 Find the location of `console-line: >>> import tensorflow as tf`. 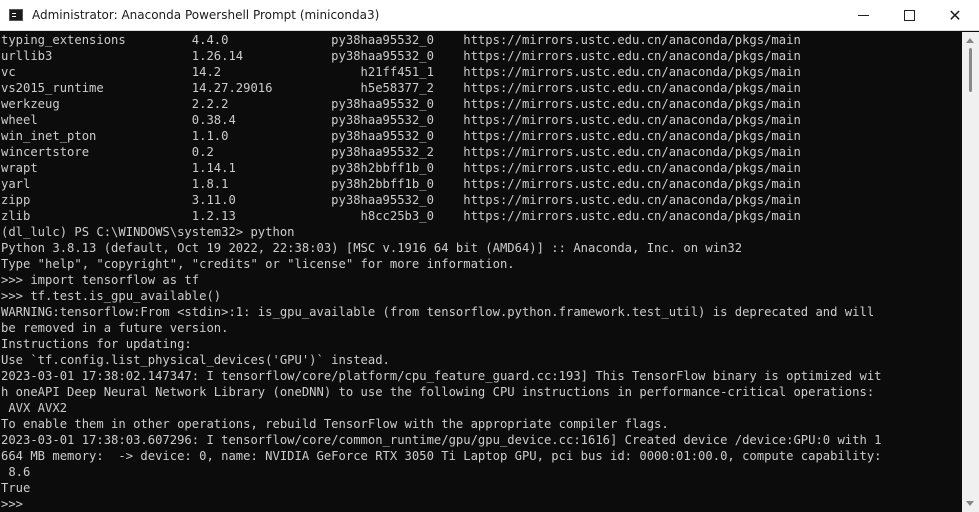

console-line: >>> import tensorflow as tf is located at coordinates (100, 280).